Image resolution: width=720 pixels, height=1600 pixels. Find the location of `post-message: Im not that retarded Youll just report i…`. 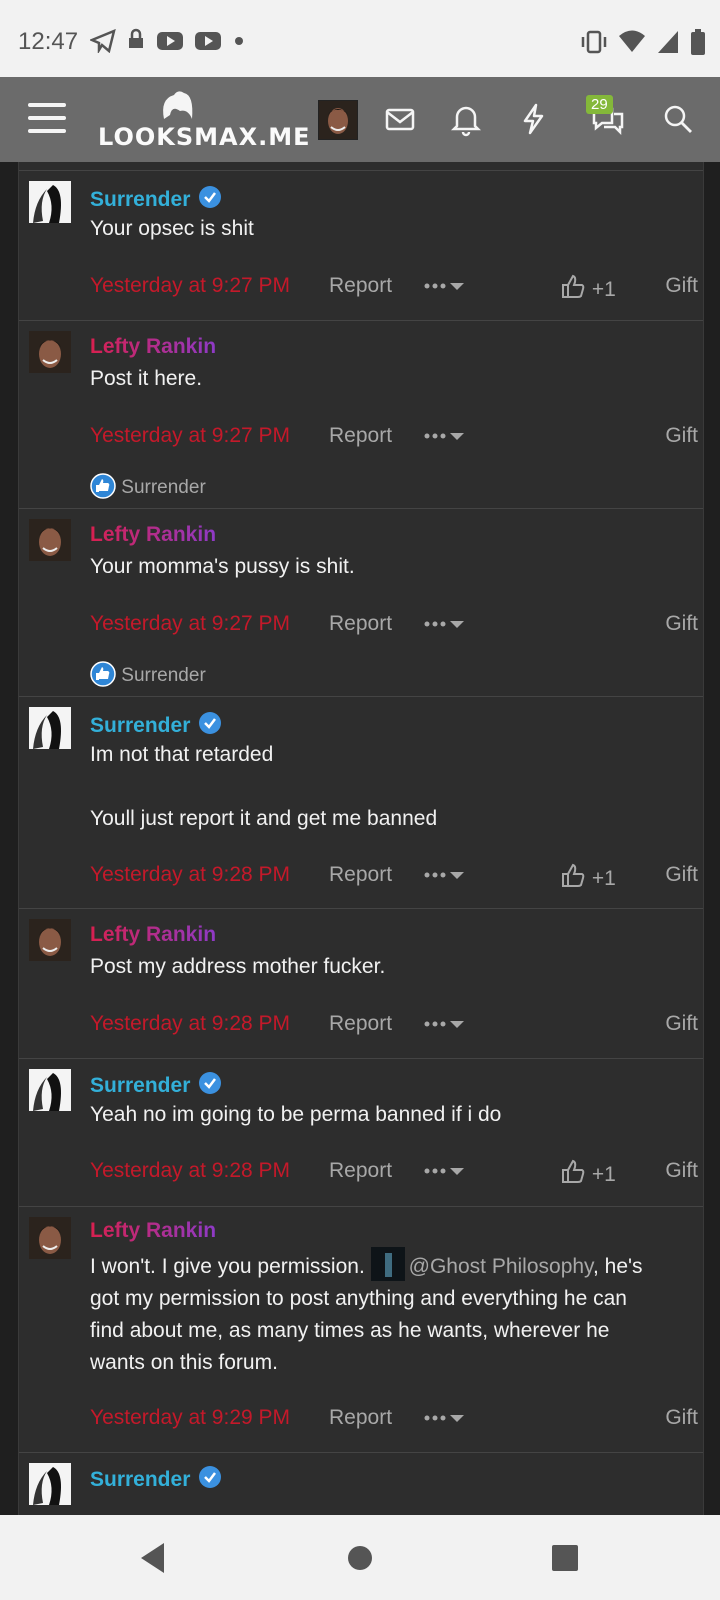

post-message: Im not that retarded Youll just report i… is located at coordinates (390, 787).